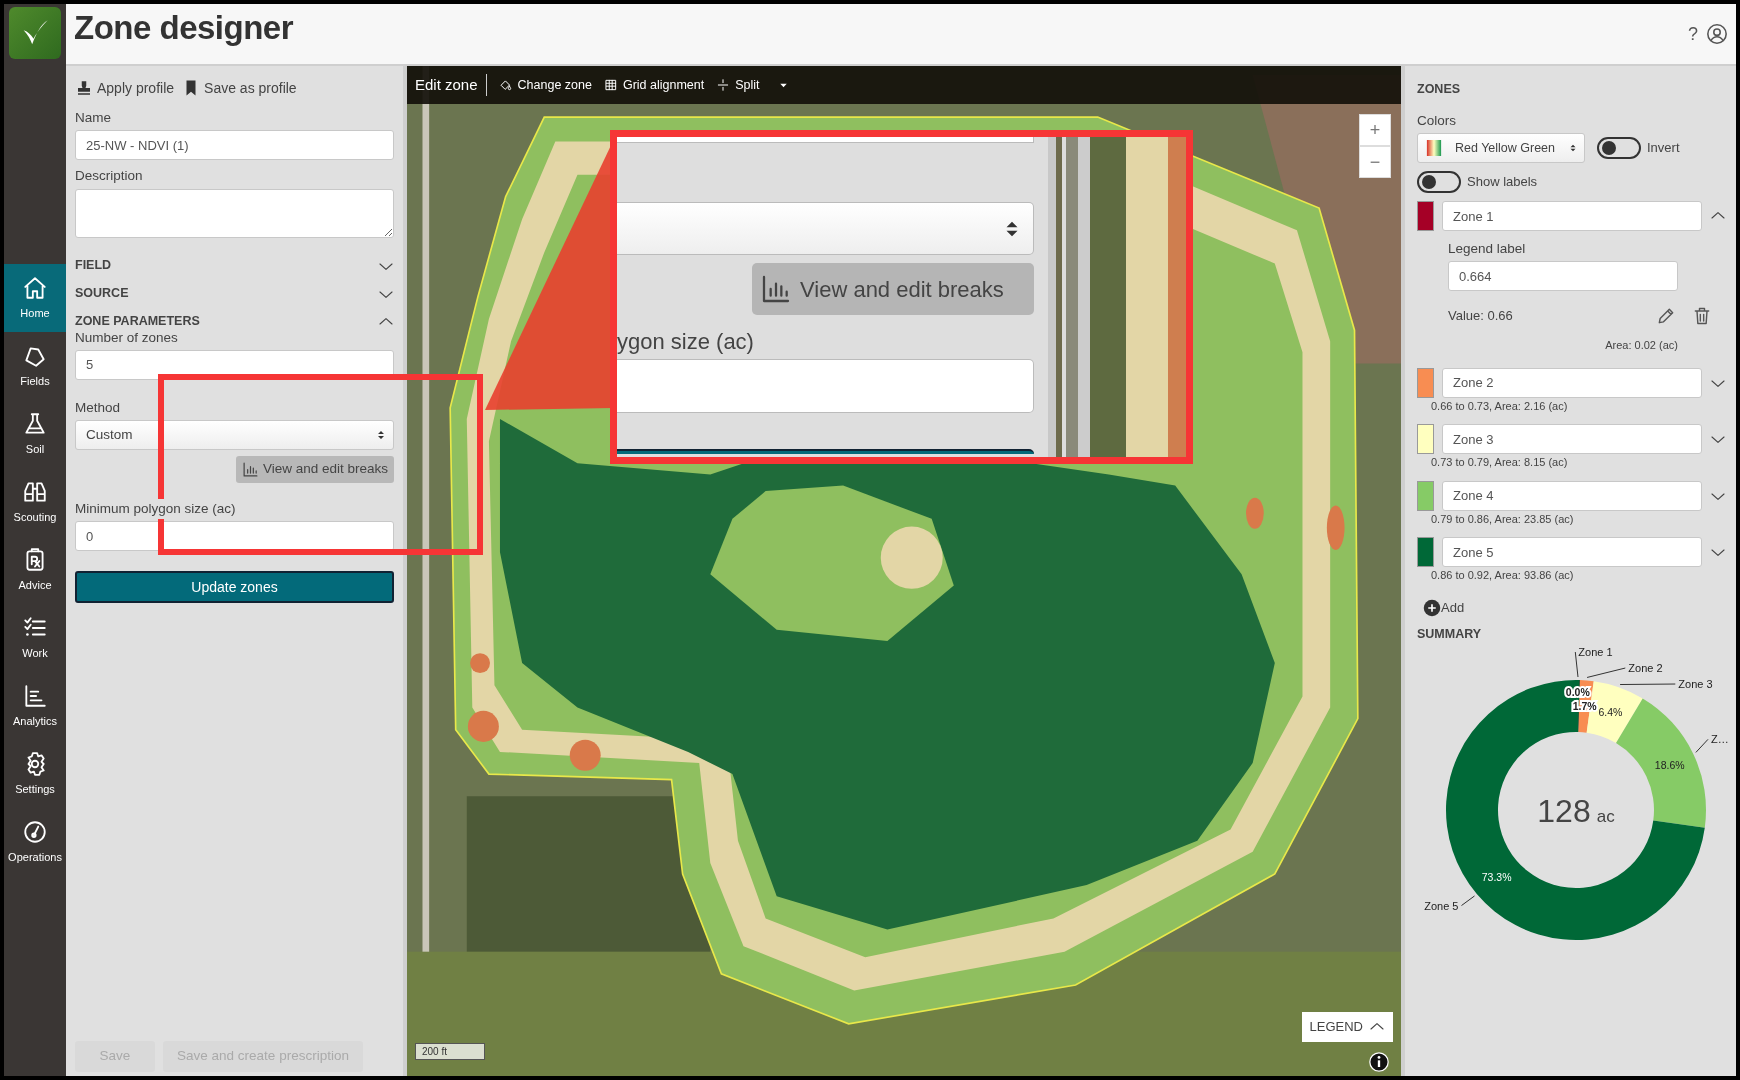 The image size is (1740, 1080). I want to click on zone-summary-text: 0.66 to 0.73, Area: 2.16 (ac), so click(1500, 406).